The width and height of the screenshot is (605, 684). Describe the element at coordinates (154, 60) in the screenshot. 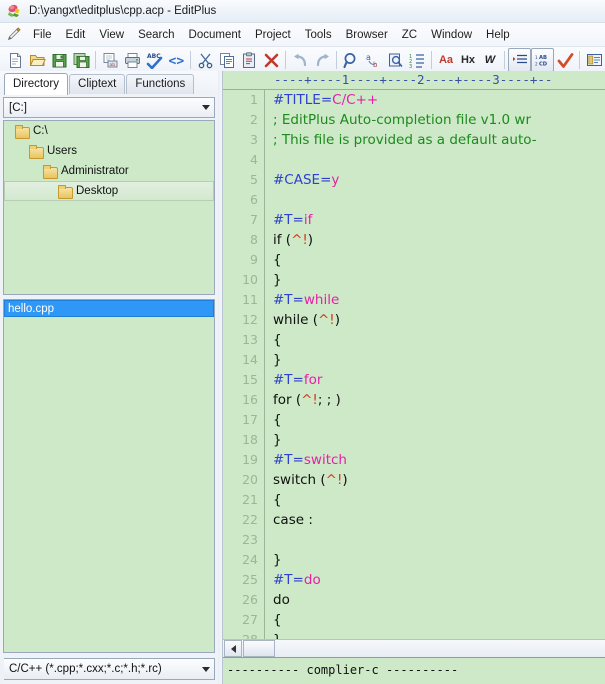

I see `spellcheck-icon: ABC` at that location.